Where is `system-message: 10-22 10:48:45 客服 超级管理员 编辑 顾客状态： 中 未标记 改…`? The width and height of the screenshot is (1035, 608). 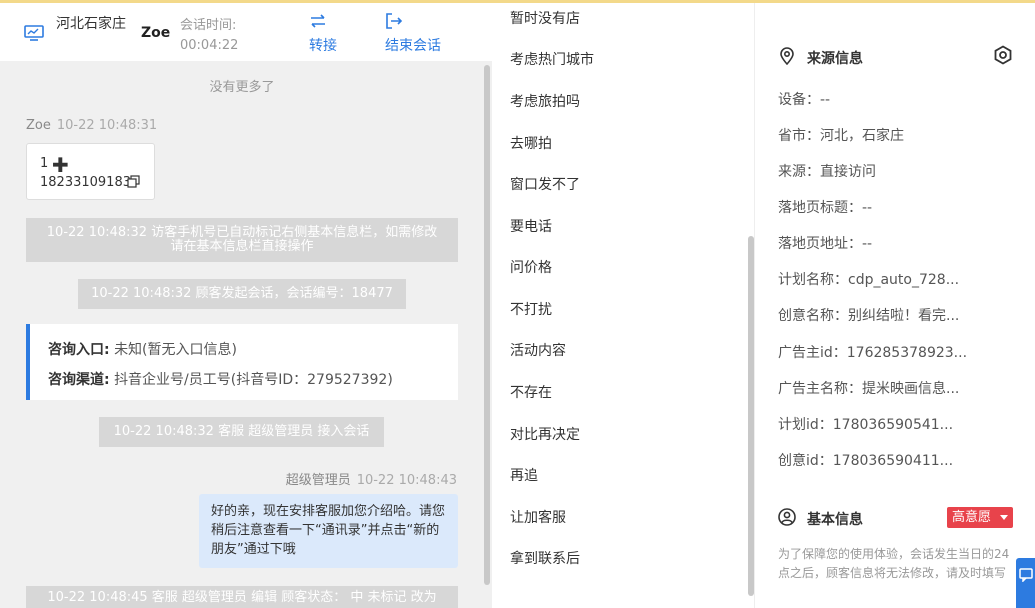 system-message: 10-22 10:48:45 客服 超级管理员 编辑 顾客状态： 中 未标记 改… is located at coordinates (242, 597).